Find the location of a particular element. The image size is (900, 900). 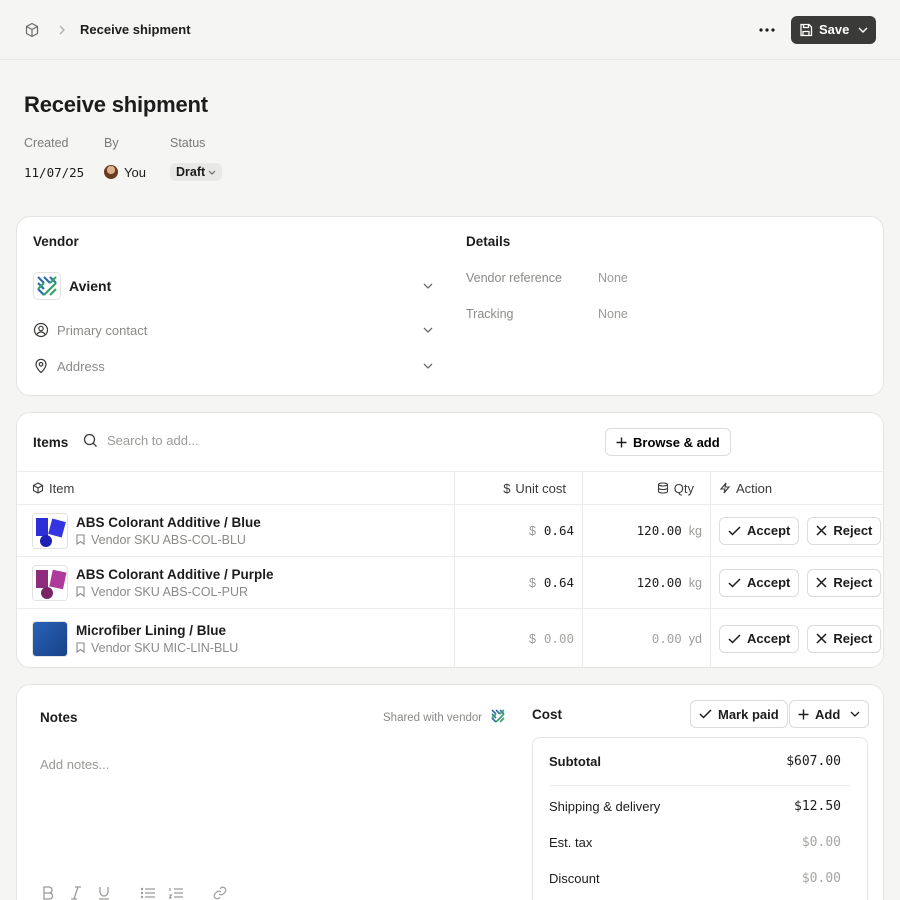

column-header-action: Action is located at coordinates (745, 488).